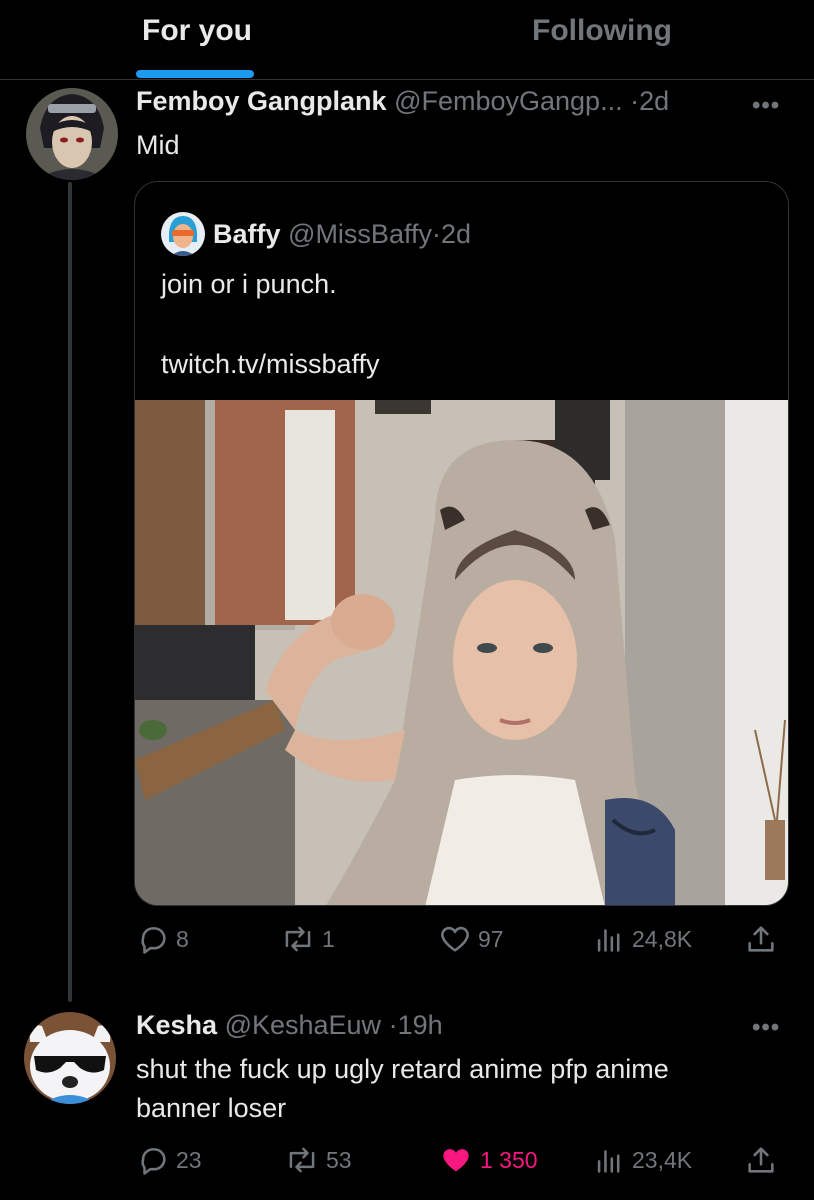 The image size is (814, 1200). I want to click on like-button: 97, so click(471, 939).